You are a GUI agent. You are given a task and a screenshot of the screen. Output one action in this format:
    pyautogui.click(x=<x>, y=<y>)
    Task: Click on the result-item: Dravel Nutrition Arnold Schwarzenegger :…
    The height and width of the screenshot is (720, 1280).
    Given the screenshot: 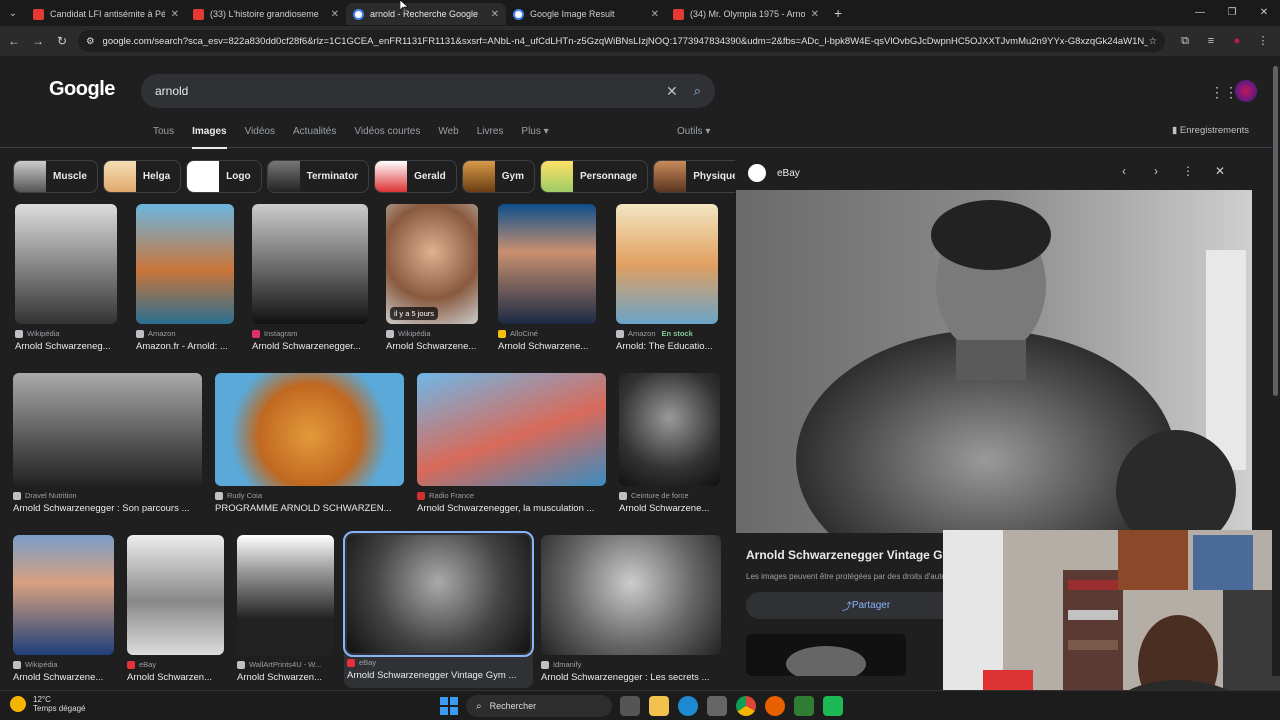 What is the action you would take?
    pyautogui.click(x=107, y=443)
    